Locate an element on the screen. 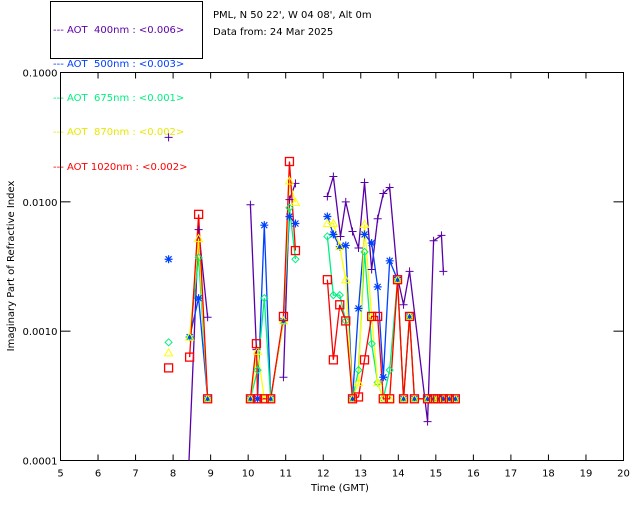 Image resolution: width=640 pixels, height=512 pixels. x-tick-label: 7 is located at coordinates (135, 474).